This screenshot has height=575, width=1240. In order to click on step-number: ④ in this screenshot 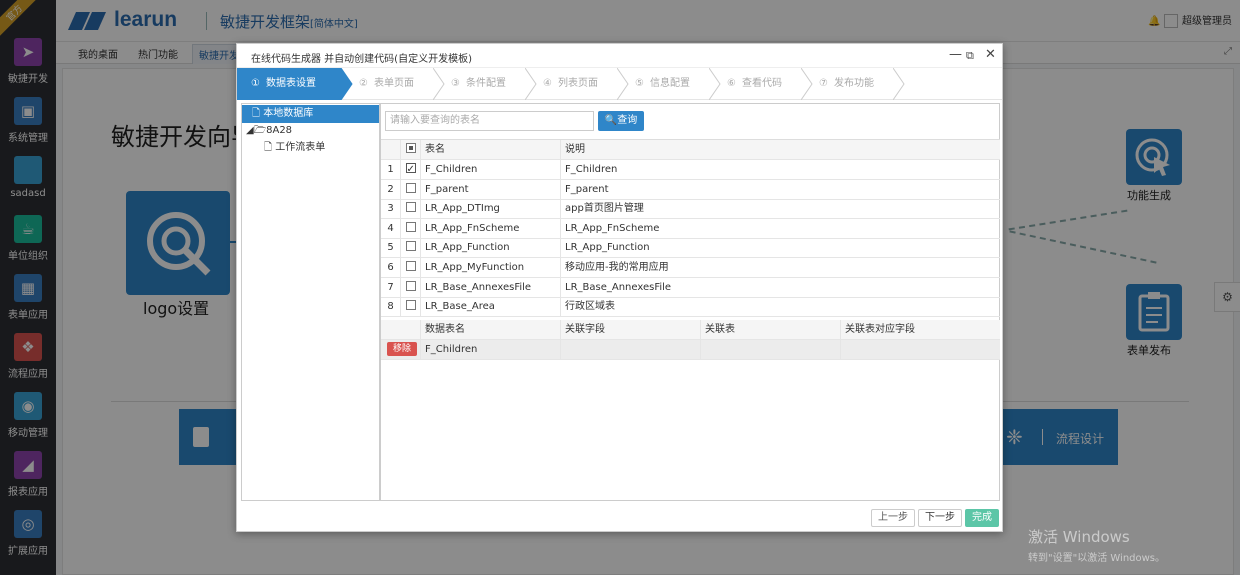, I will do `click(547, 83)`.